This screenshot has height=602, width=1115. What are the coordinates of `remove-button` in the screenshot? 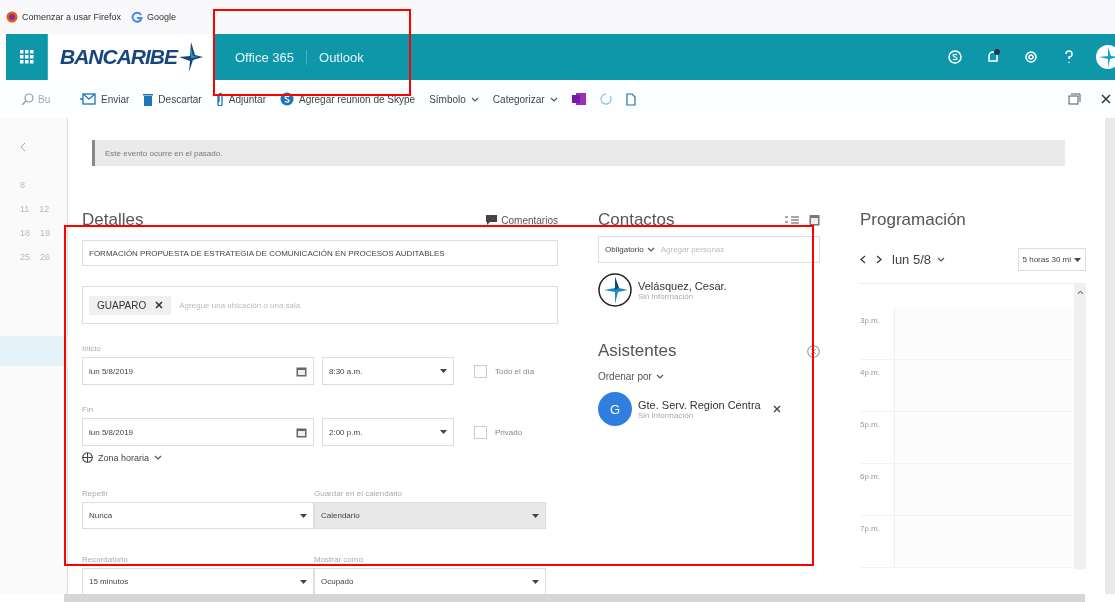 It's located at (776, 409).